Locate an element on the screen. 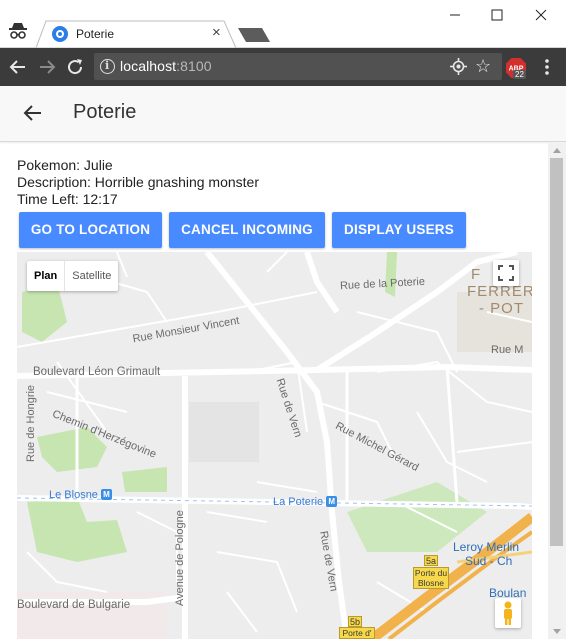 The height and width of the screenshot is (639, 566). page-title: Poterie is located at coordinates (105, 112).